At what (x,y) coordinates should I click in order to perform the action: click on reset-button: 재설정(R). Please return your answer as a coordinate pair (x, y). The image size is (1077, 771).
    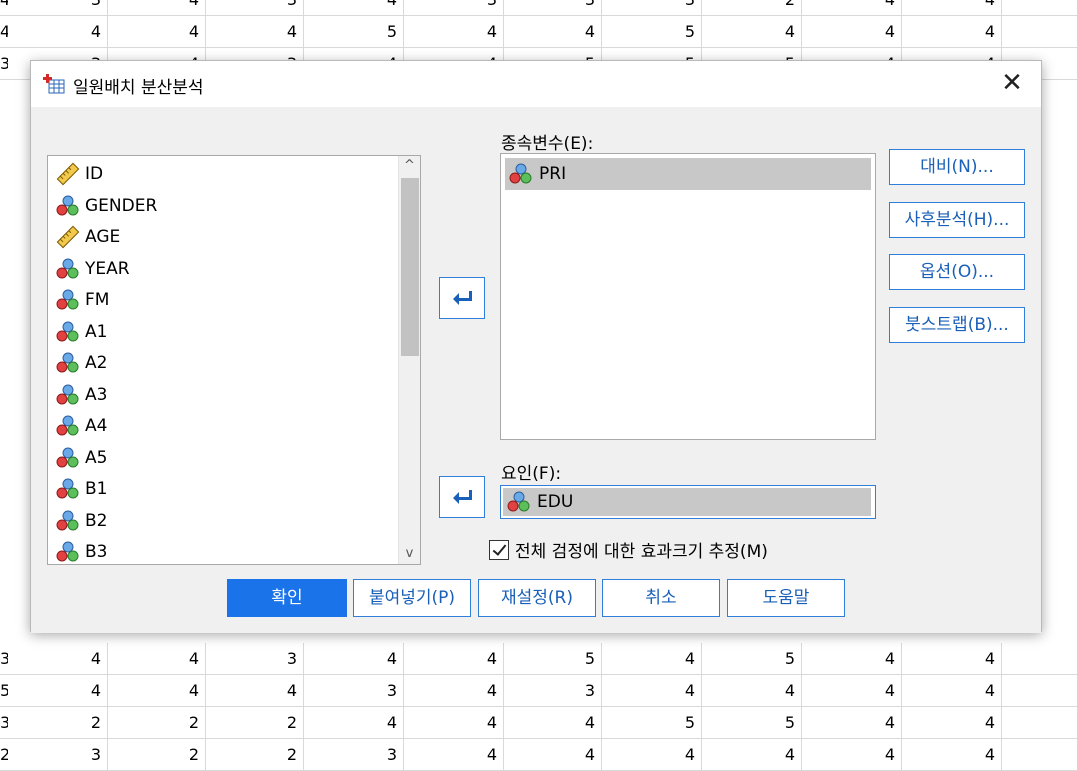
    Looking at the image, I should click on (537, 598).